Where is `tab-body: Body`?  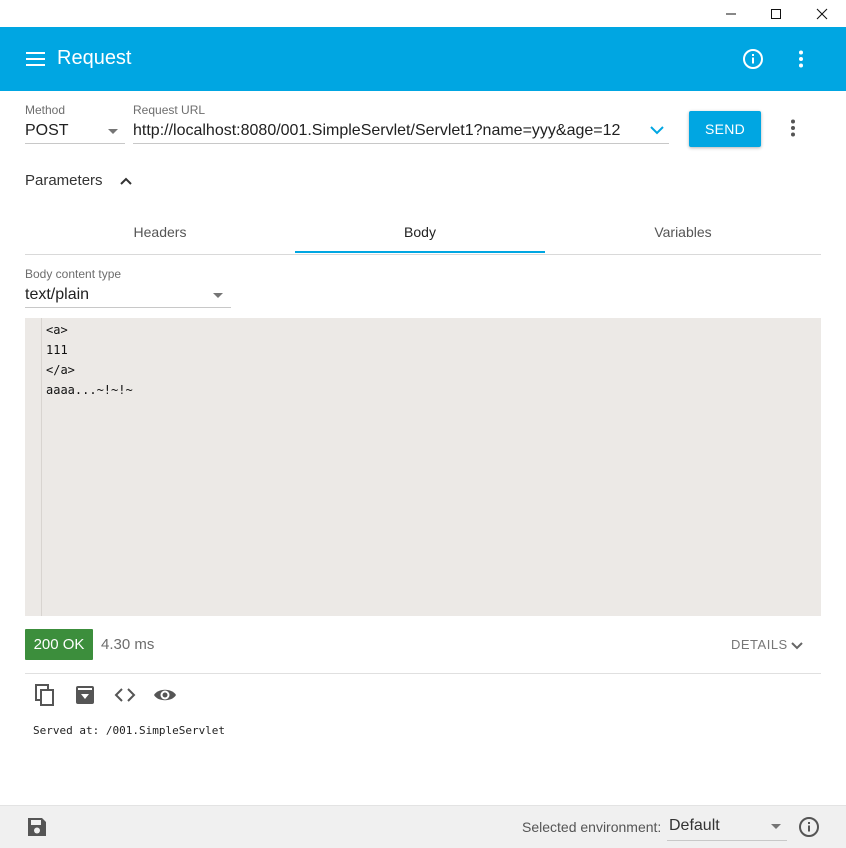 tab-body: Body is located at coordinates (420, 232).